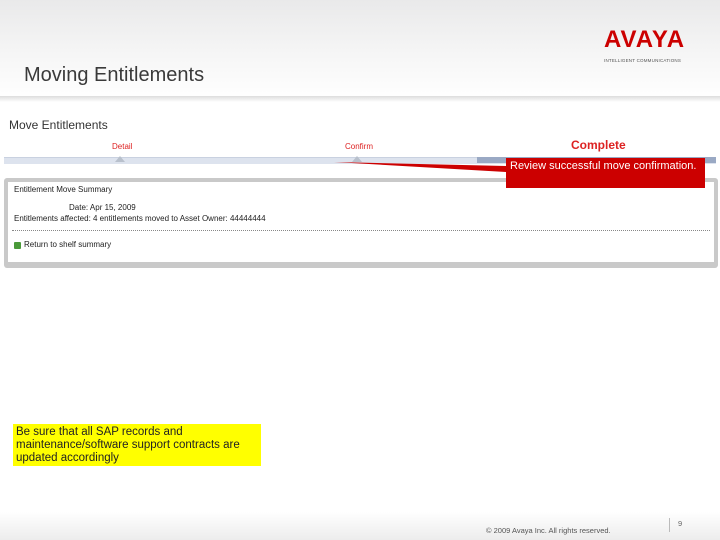 This screenshot has height=540, width=720. I want to click on footer-separator, so click(669, 525).